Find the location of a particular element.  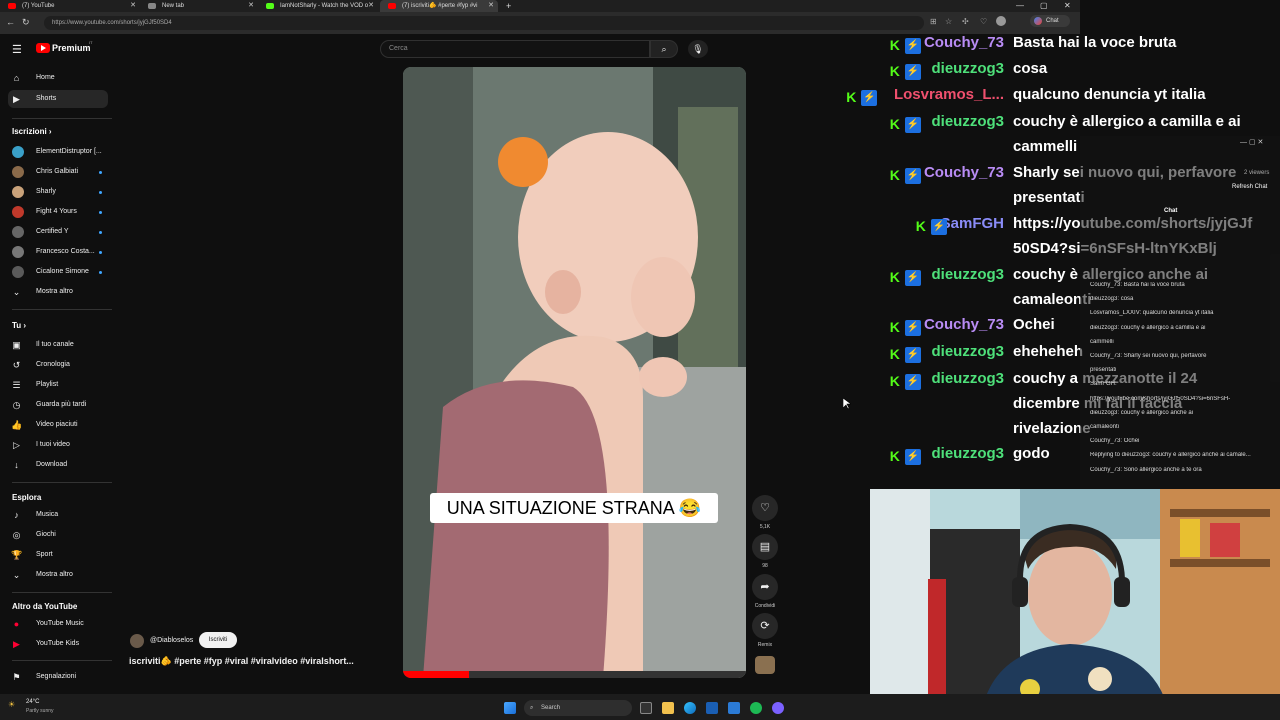

comments-button: ▤ is located at coordinates (765, 547).